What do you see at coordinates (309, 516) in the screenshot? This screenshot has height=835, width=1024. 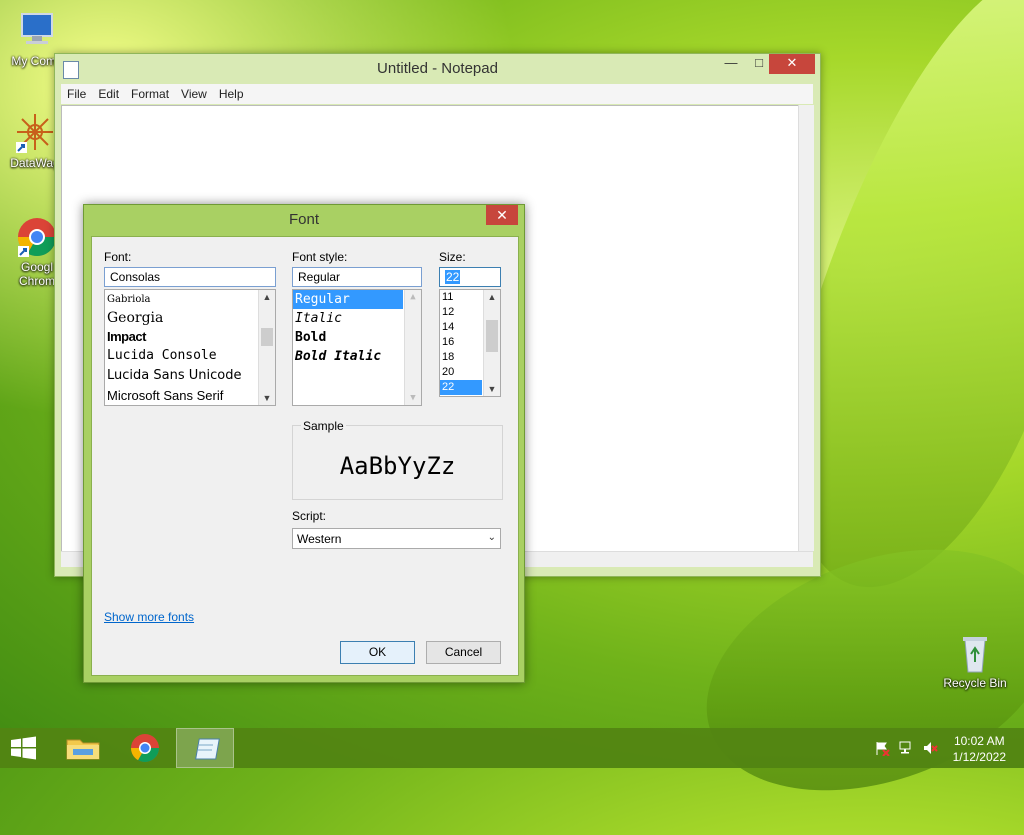 I see `script-label: Script:` at bounding box center [309, 516].